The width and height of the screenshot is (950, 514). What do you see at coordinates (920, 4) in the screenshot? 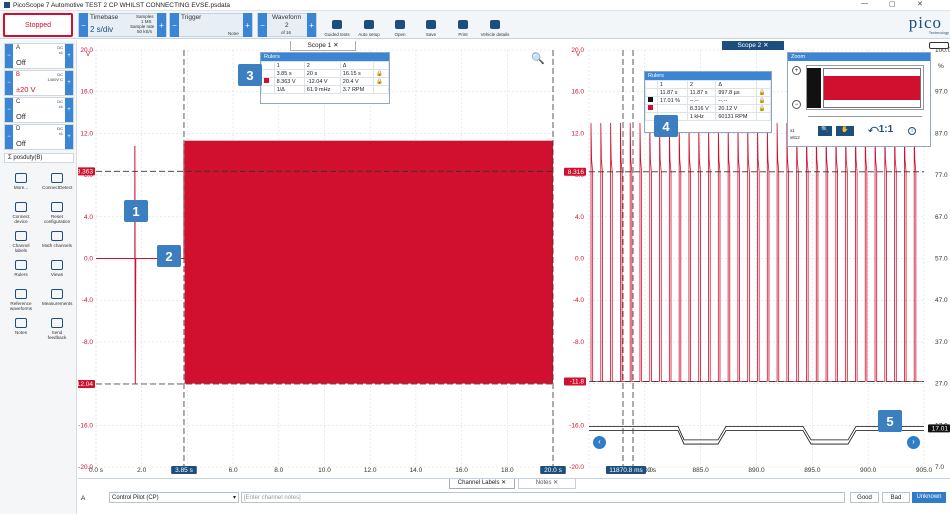
I see `close-icon: ✕` at bounding box center [920, 4].